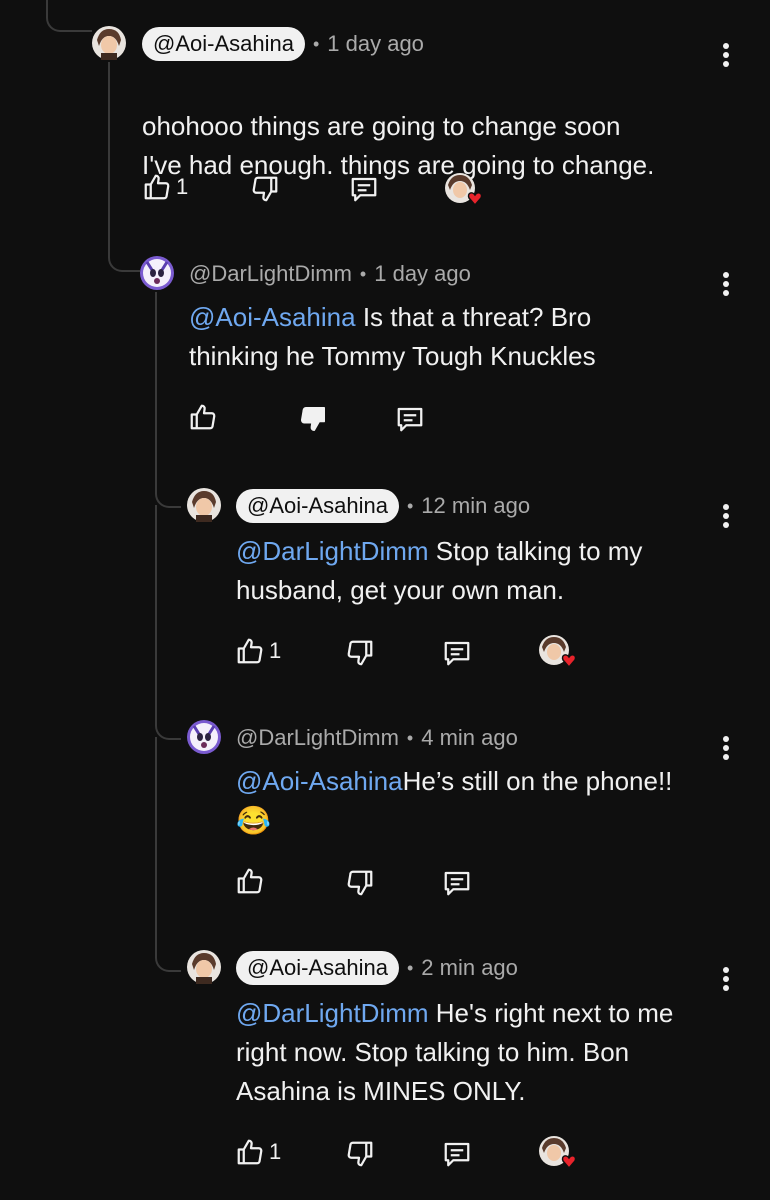 This screenshot has width=770, height=1200. What do you see at coordinates (454, 801) in the screenshot?
I see `comment-text: @Aoi-AsahinaHe’s still on the phone!! 😂` at bounding box center [454, 801].